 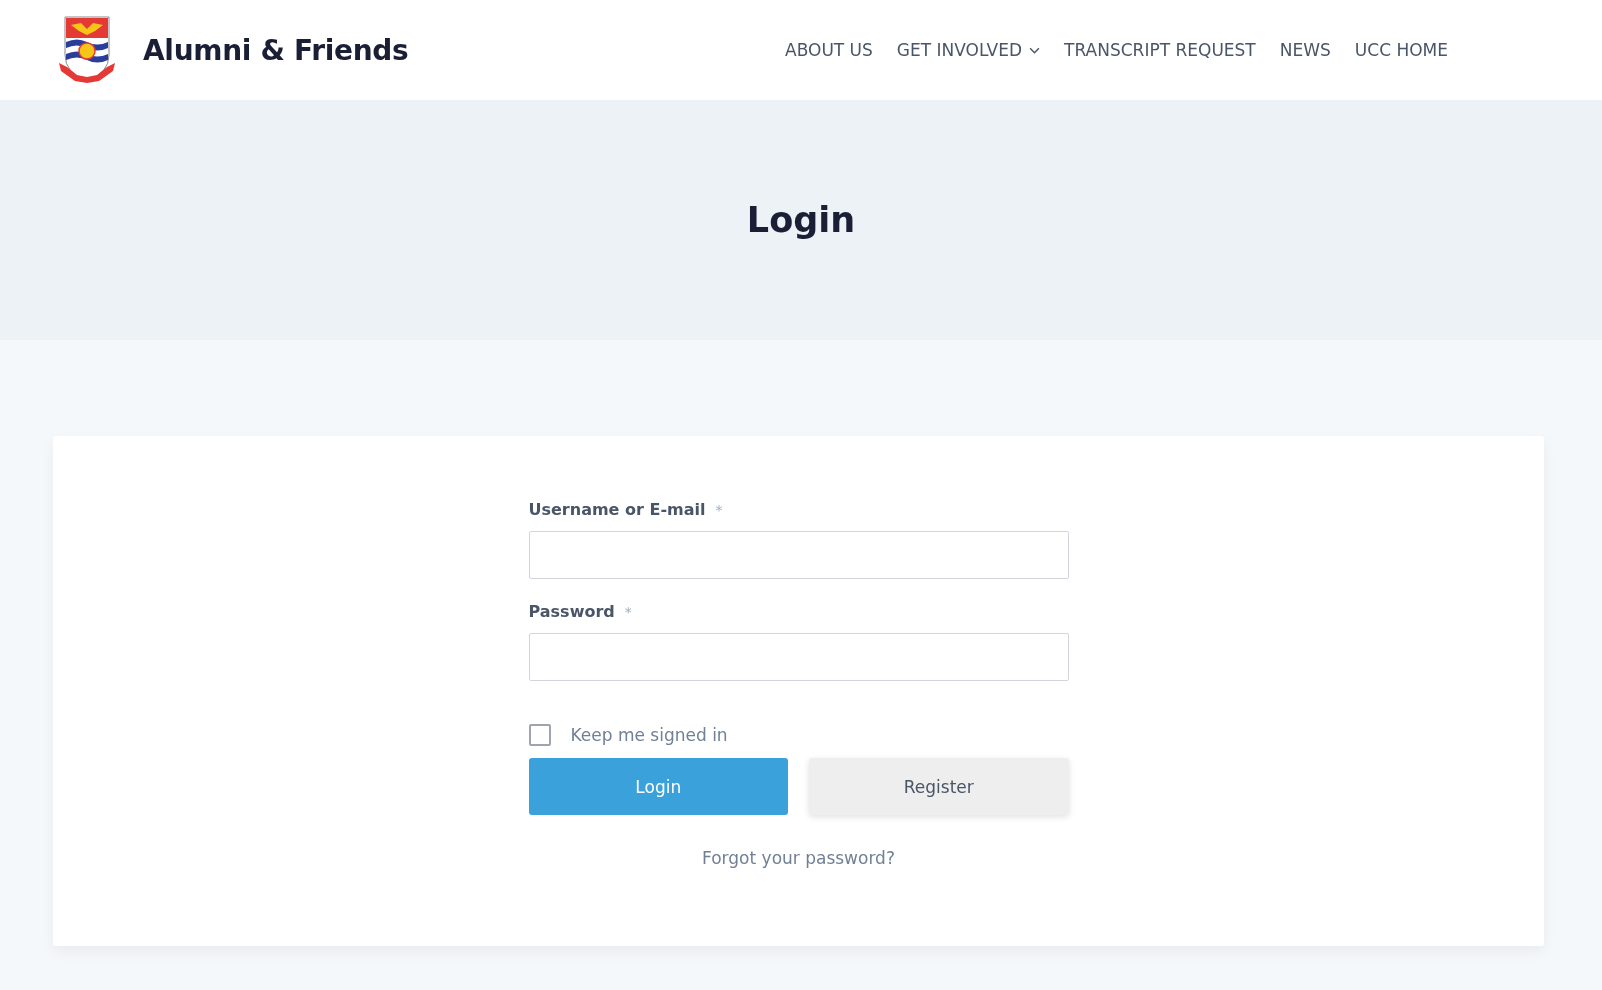 What do you see at coordinates (1160, 50) in the screenshot?
I see `nav-link: TRANSCRIPT REQUEST` at bounding box center [1160, 50].